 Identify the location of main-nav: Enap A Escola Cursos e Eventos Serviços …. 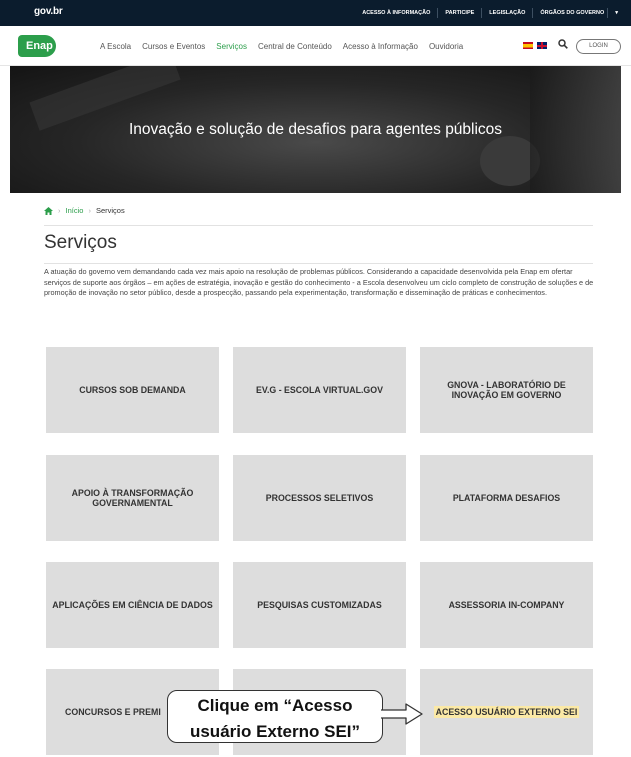
(315, 46).